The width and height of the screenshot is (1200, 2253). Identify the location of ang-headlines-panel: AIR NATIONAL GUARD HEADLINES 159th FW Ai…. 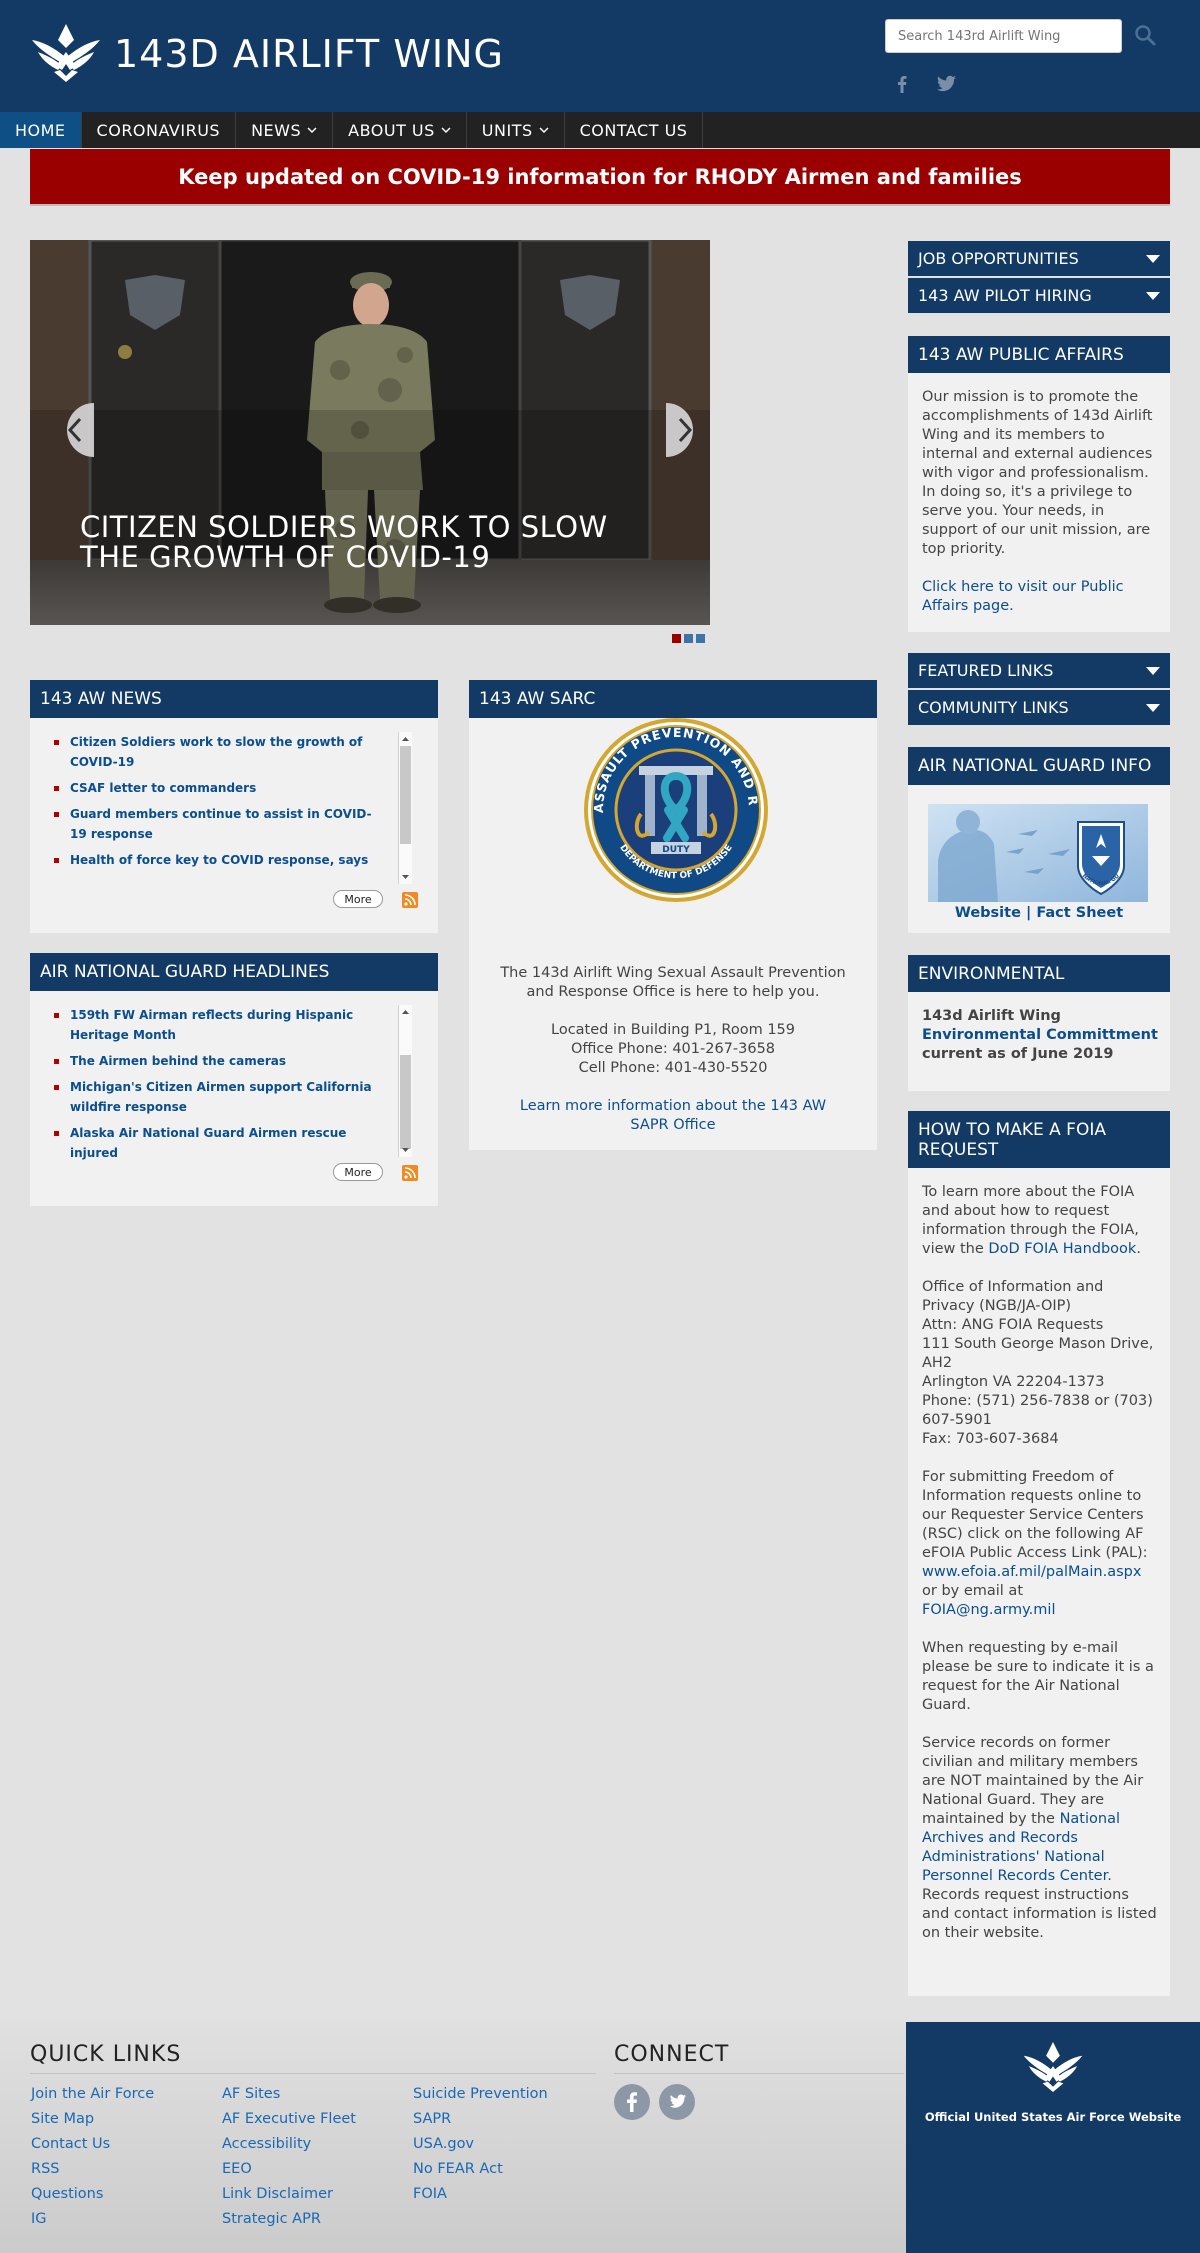
(234, 1079).